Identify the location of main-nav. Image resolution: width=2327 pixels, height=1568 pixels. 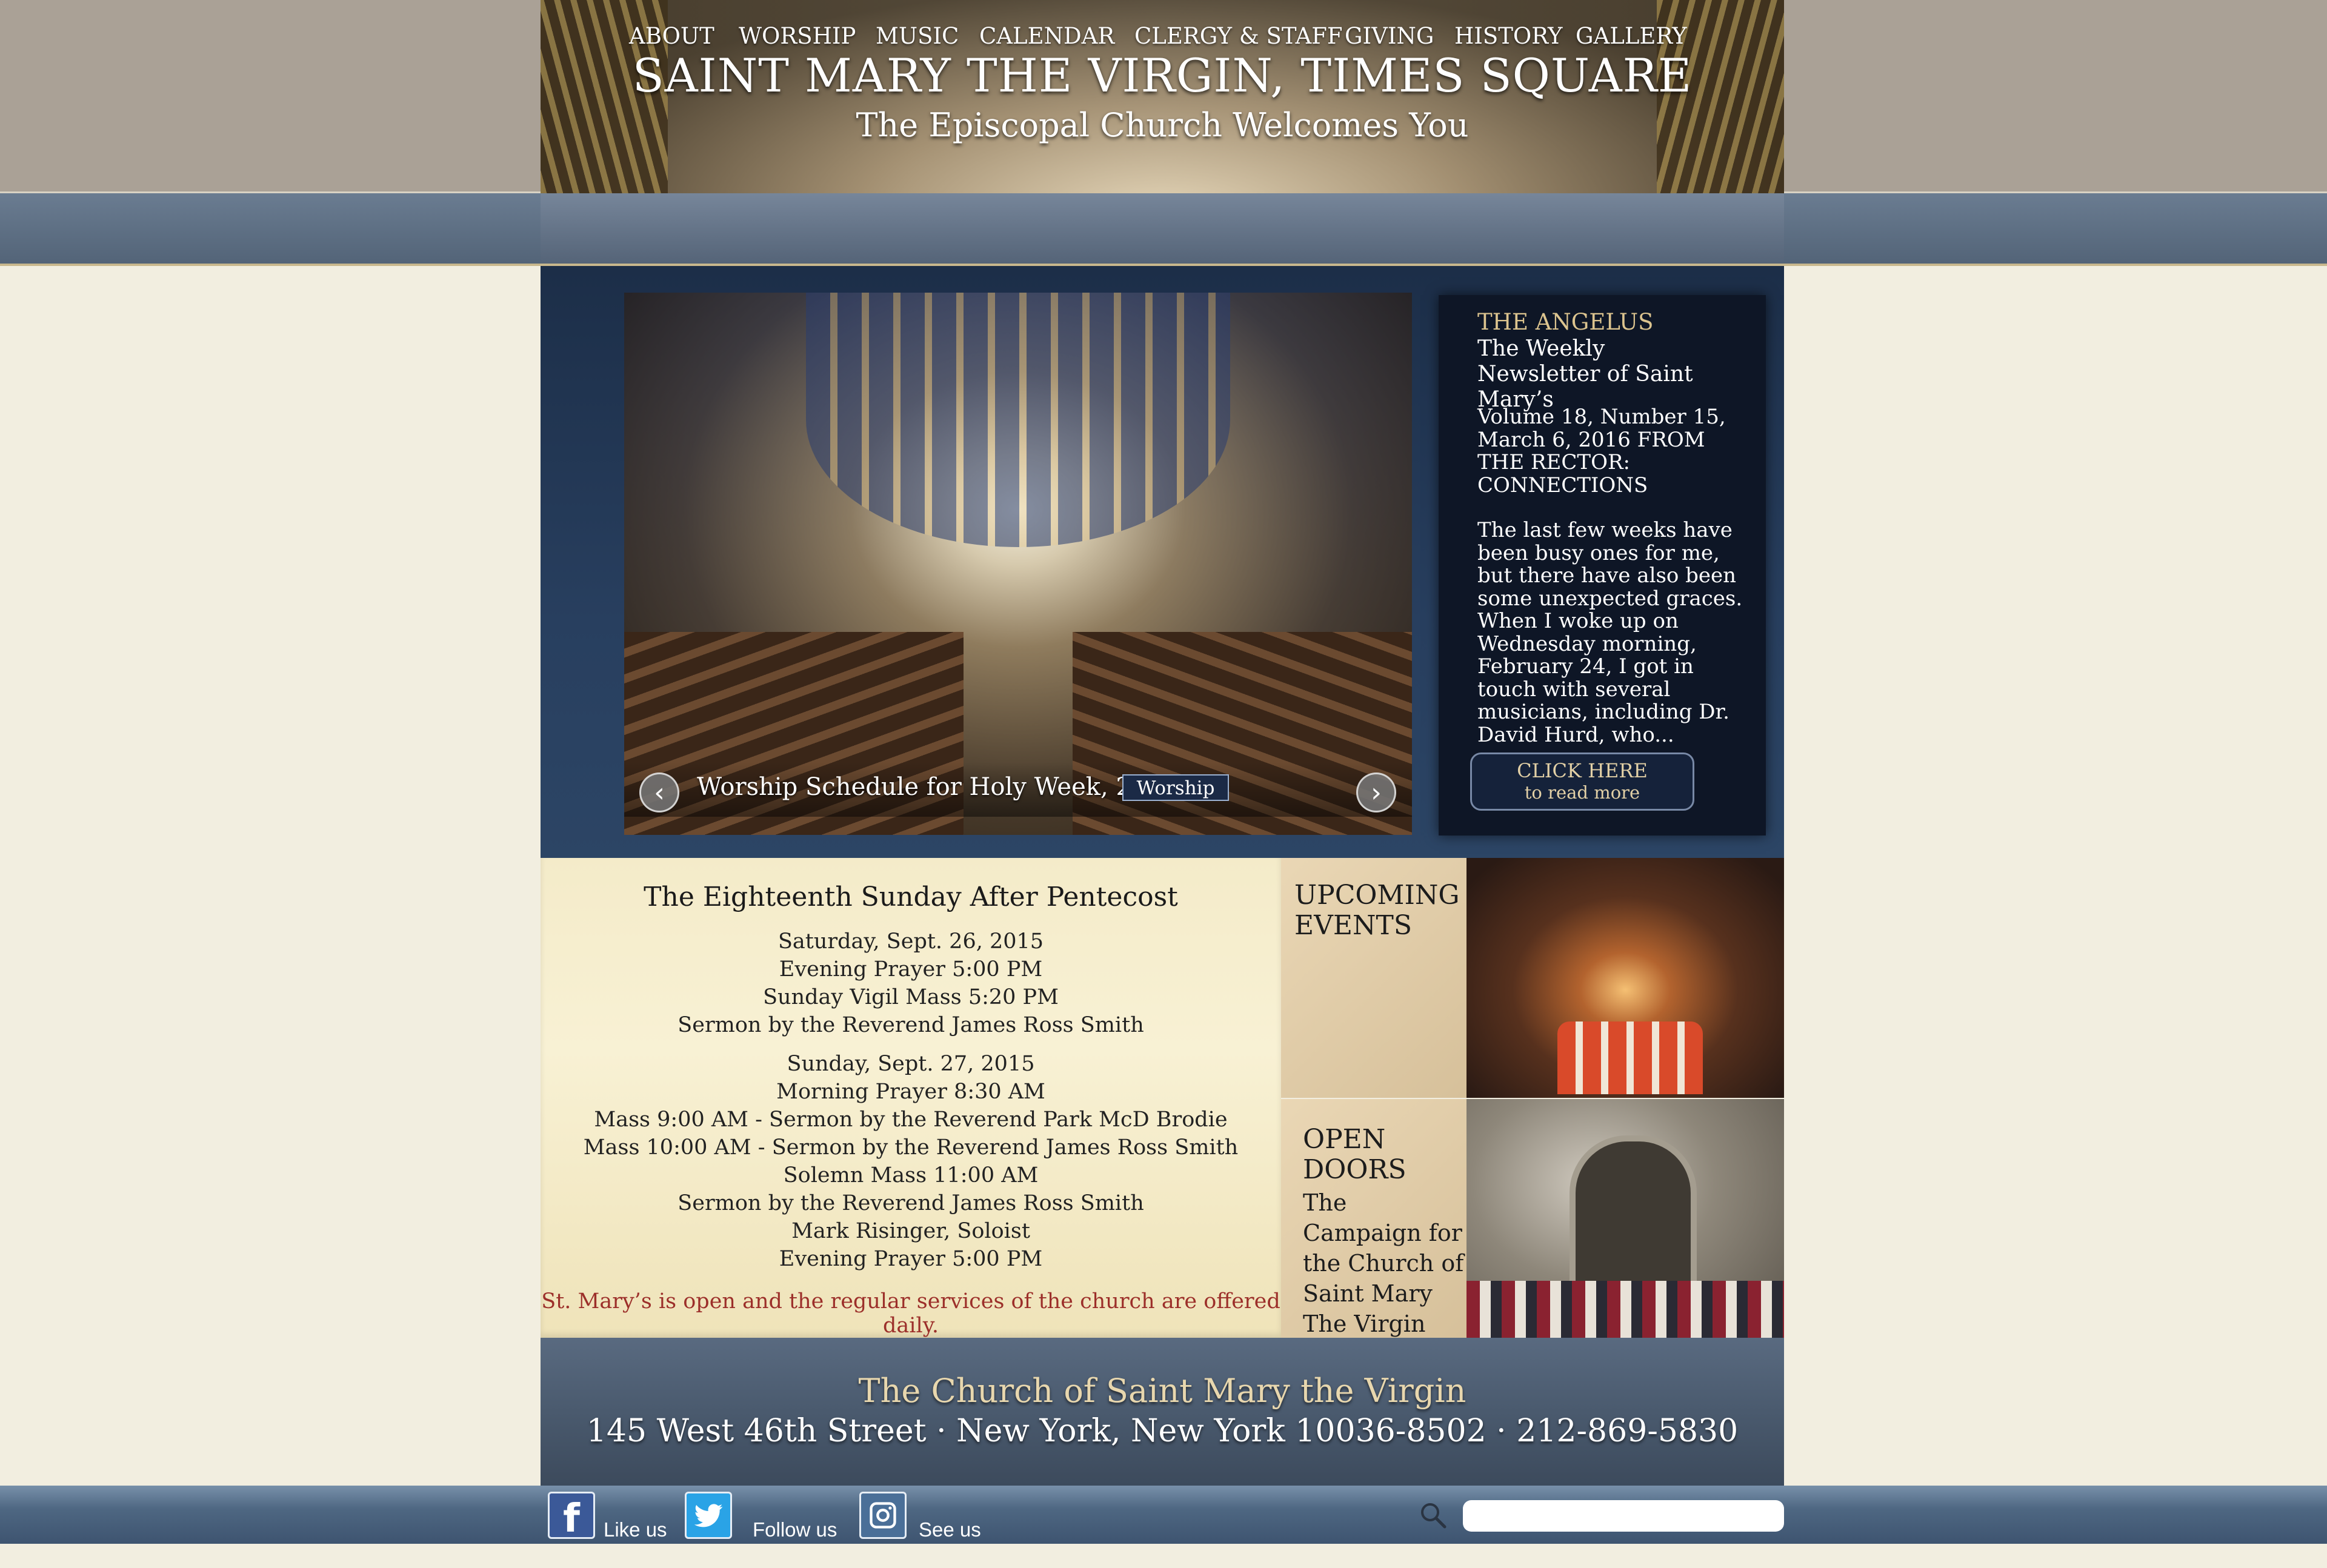
(1162, 229).